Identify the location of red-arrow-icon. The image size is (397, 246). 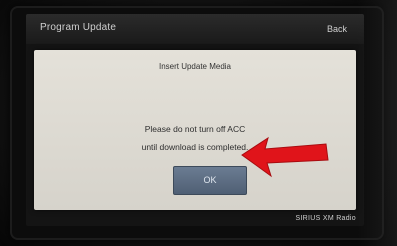
(285, 157).